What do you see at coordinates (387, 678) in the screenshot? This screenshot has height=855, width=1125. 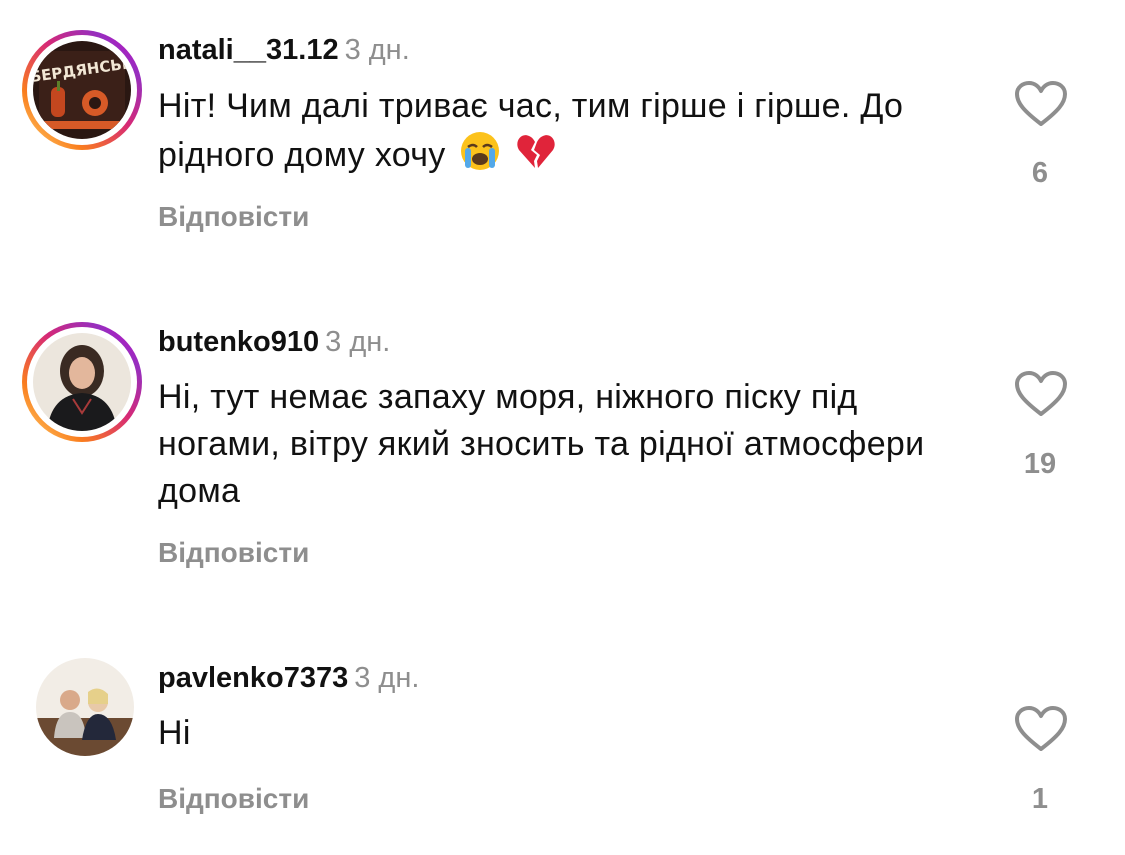 I see `timestamp: 3 дн.` at bounding box center [387, 678].